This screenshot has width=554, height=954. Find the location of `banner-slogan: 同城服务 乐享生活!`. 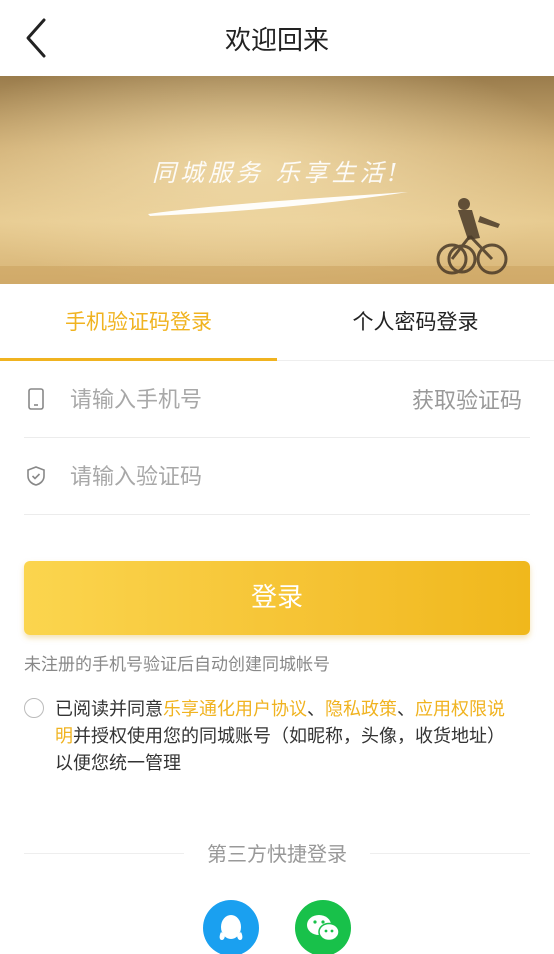

banner-slogan: 同城服务 乐享生活! is located at coordinates (276, 173).